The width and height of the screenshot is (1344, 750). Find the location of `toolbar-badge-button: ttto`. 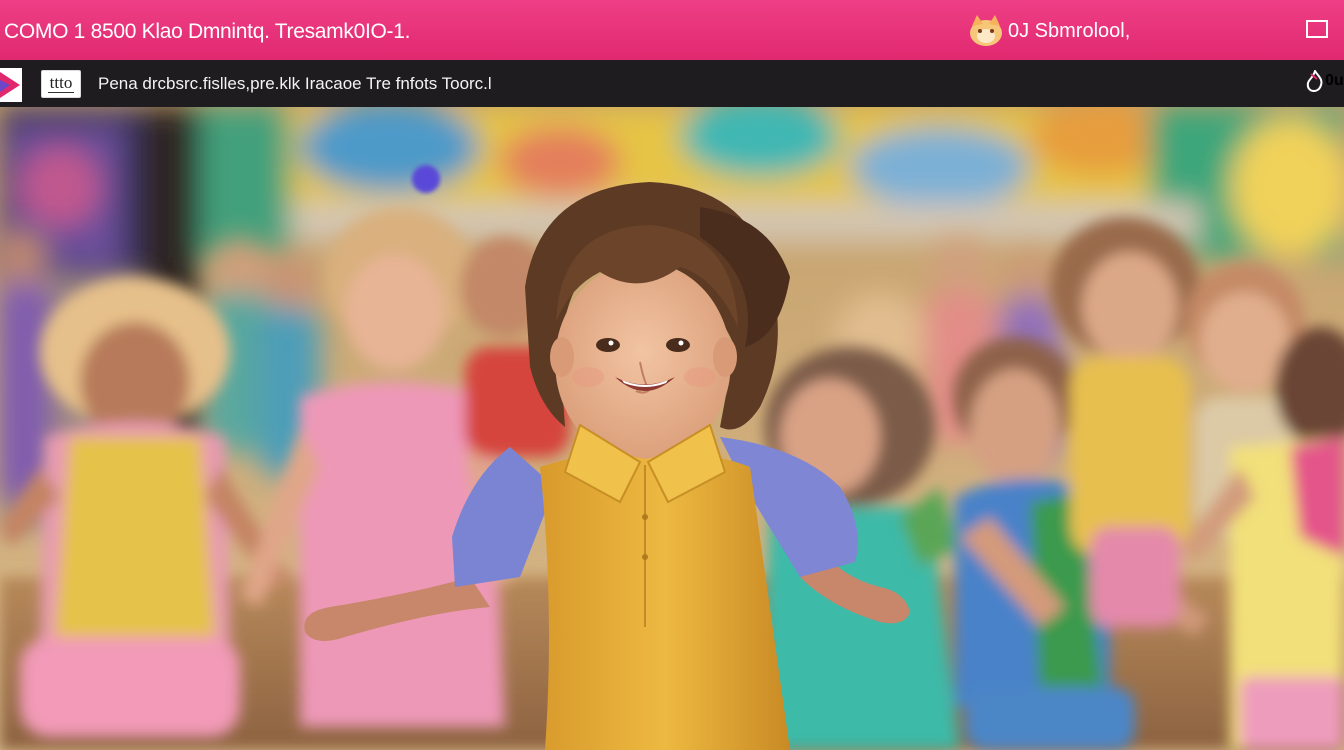

toolbar-badge-button: ttto is located at coordinates (61, 84).